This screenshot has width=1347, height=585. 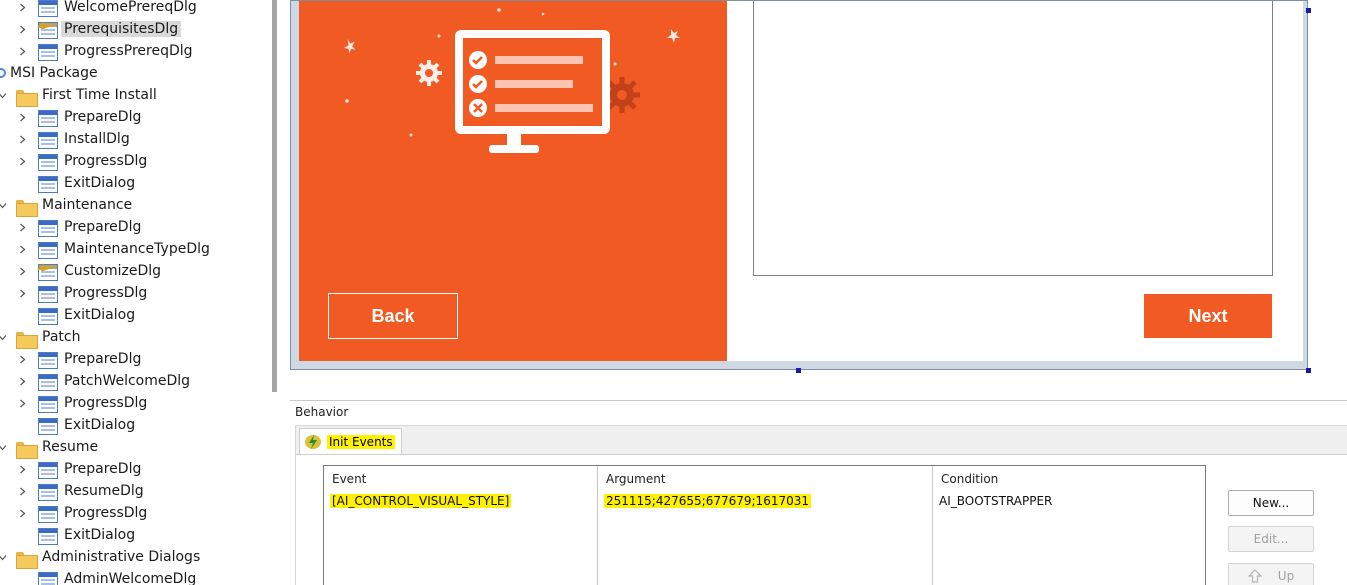 What do you see at coordinates (3, 73) in the screenshot?
I see `package-icon` at bounding box center [3, 73].